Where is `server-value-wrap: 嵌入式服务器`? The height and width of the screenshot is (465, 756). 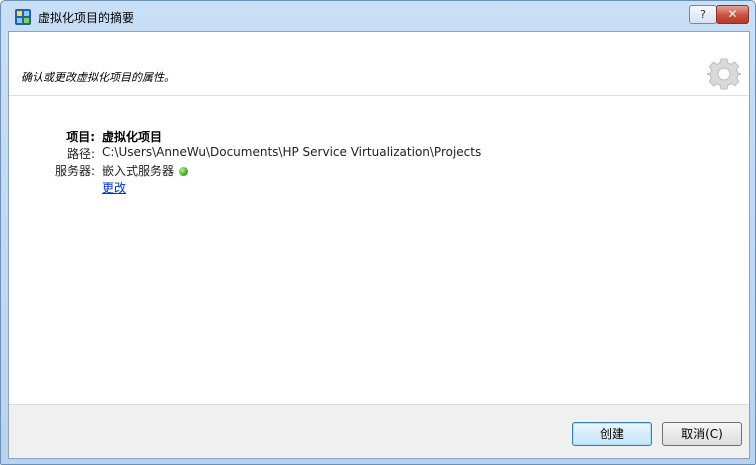
server-value-wrap: 嵌入式服务器 is located at coordinates (145, 170).